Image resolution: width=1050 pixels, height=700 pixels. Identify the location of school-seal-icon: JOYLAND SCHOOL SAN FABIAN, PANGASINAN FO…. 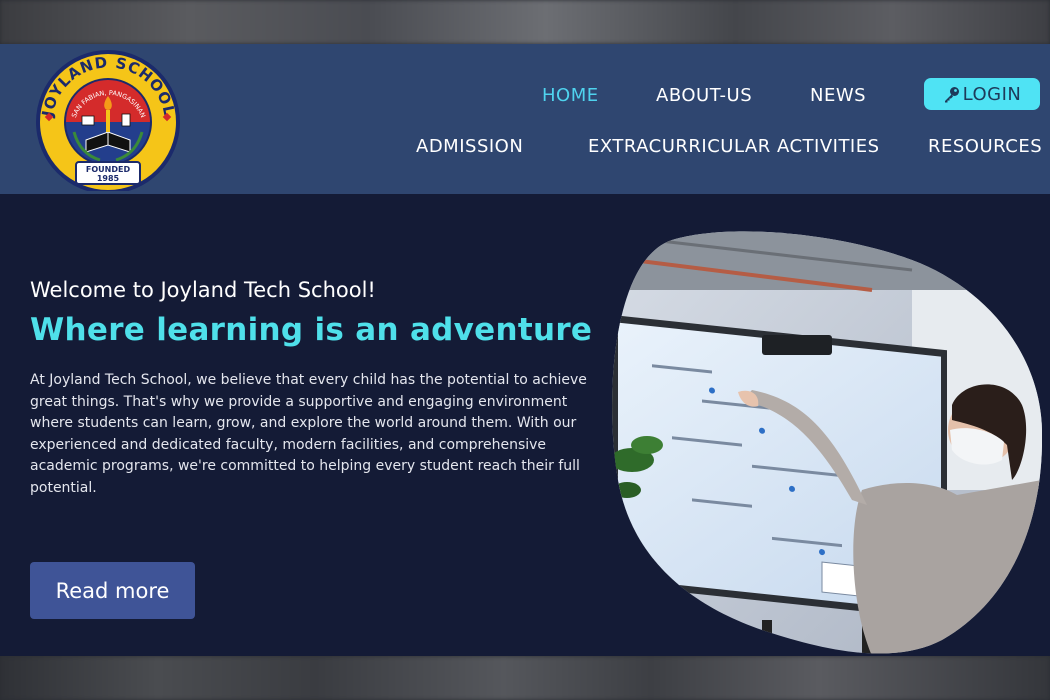
(108, 122).